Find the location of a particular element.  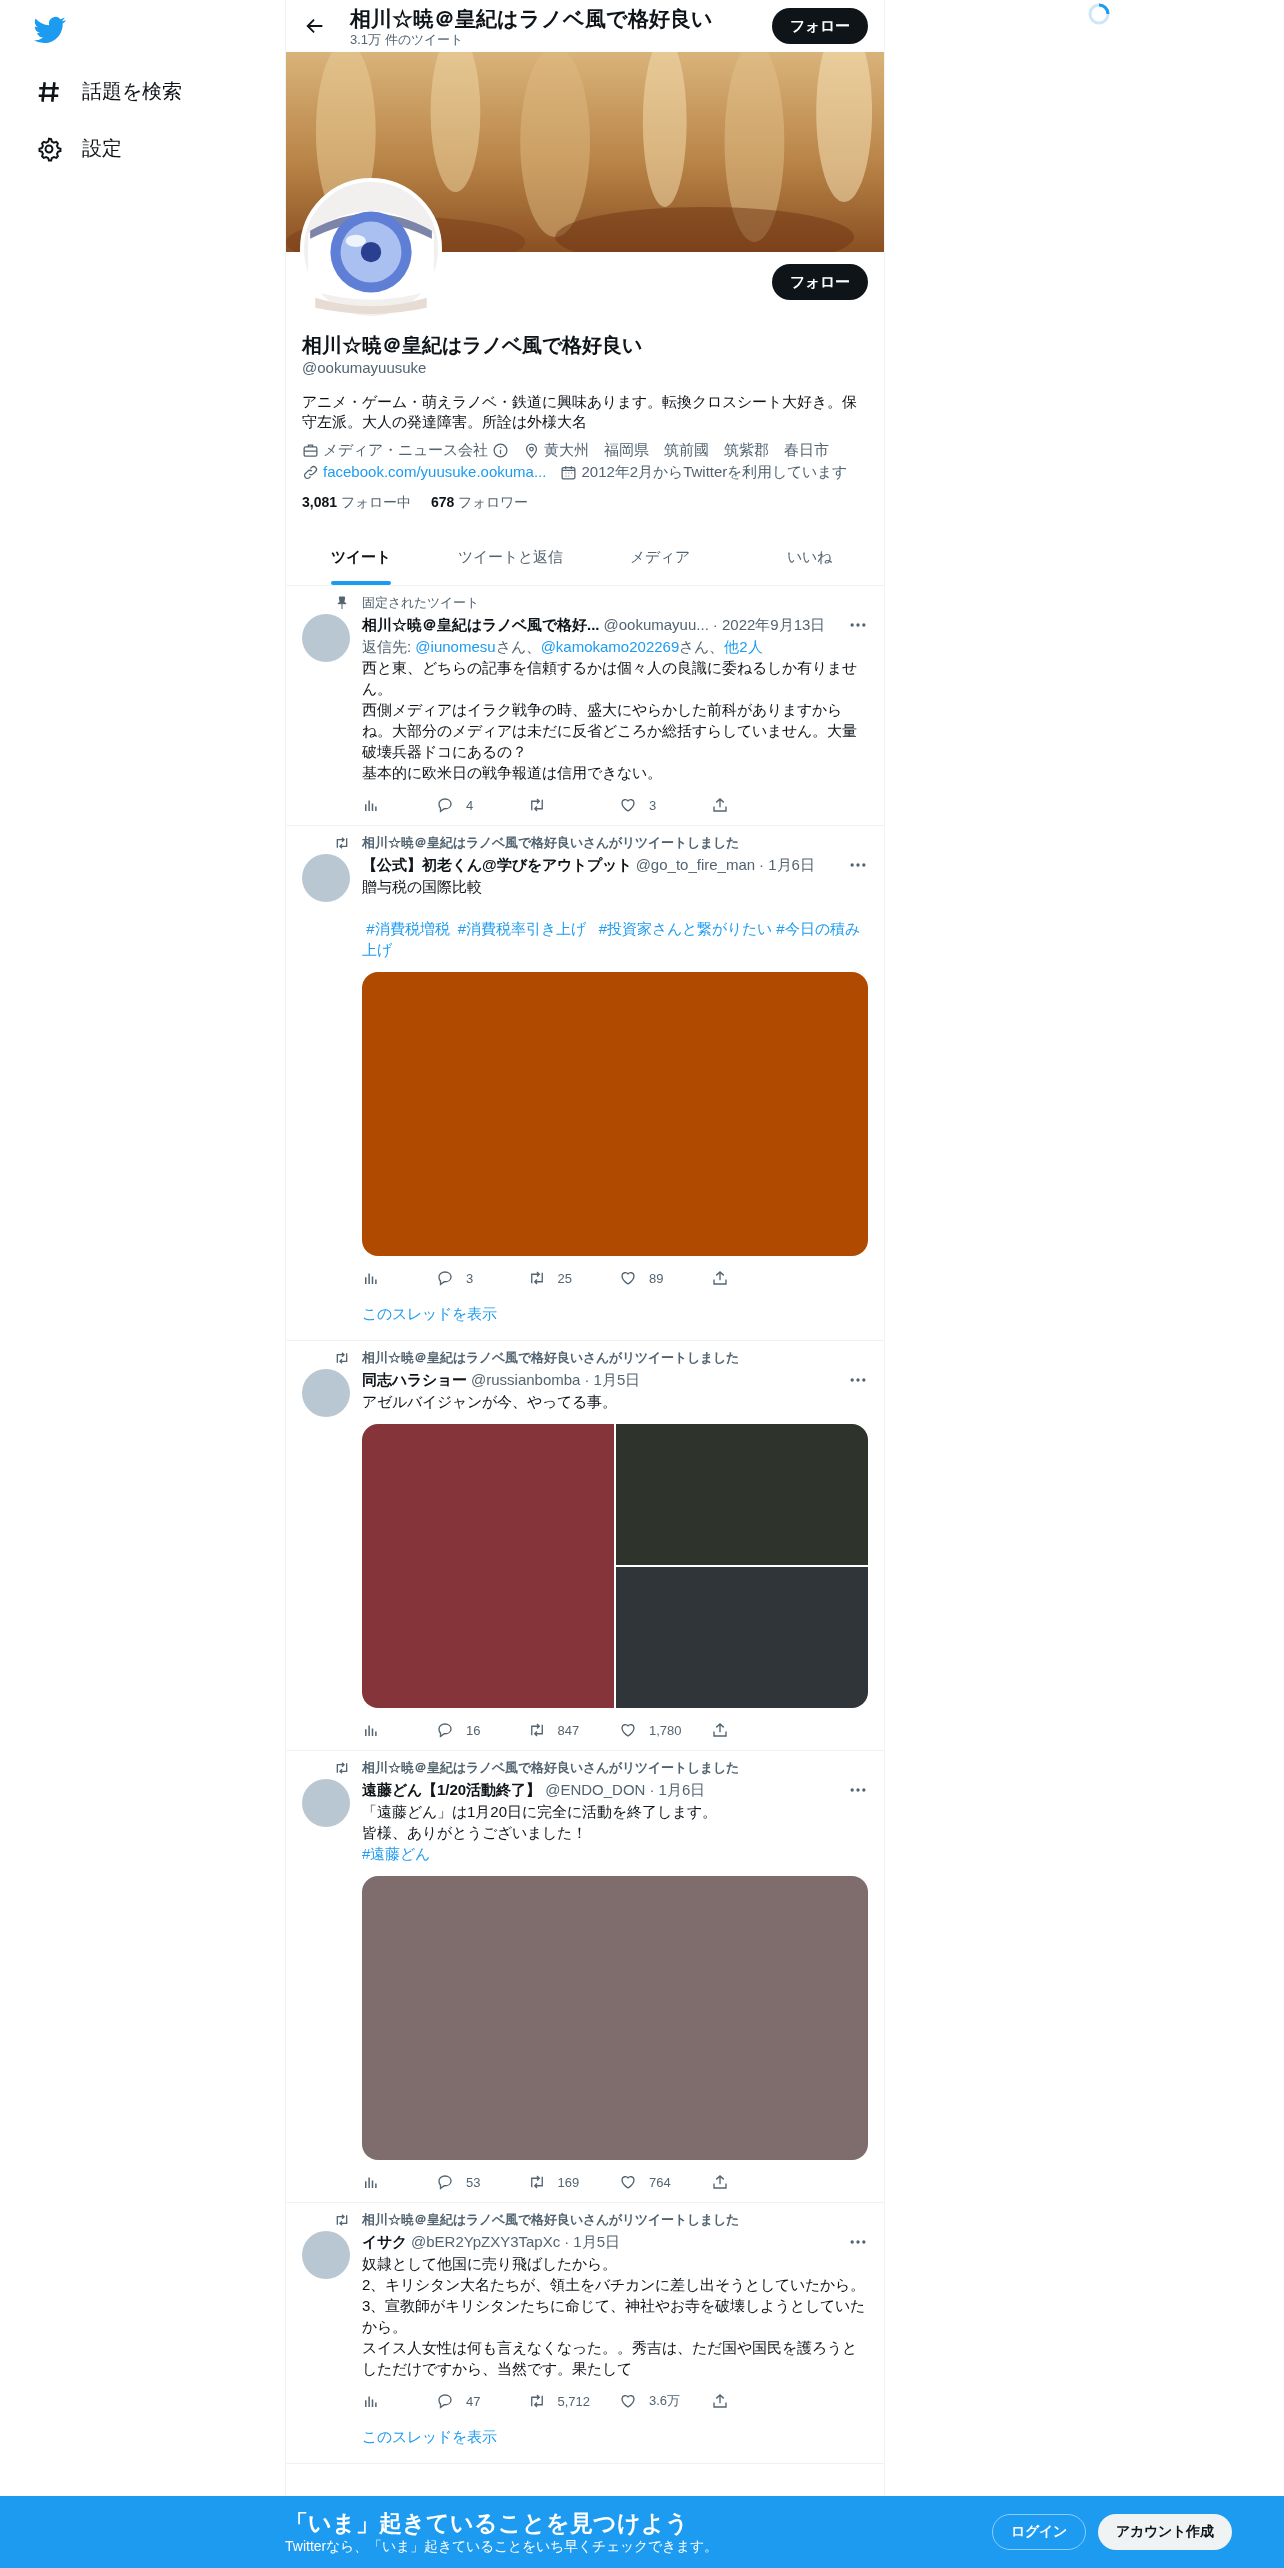

bird-logo-icon is located at coordinates (50, 30).